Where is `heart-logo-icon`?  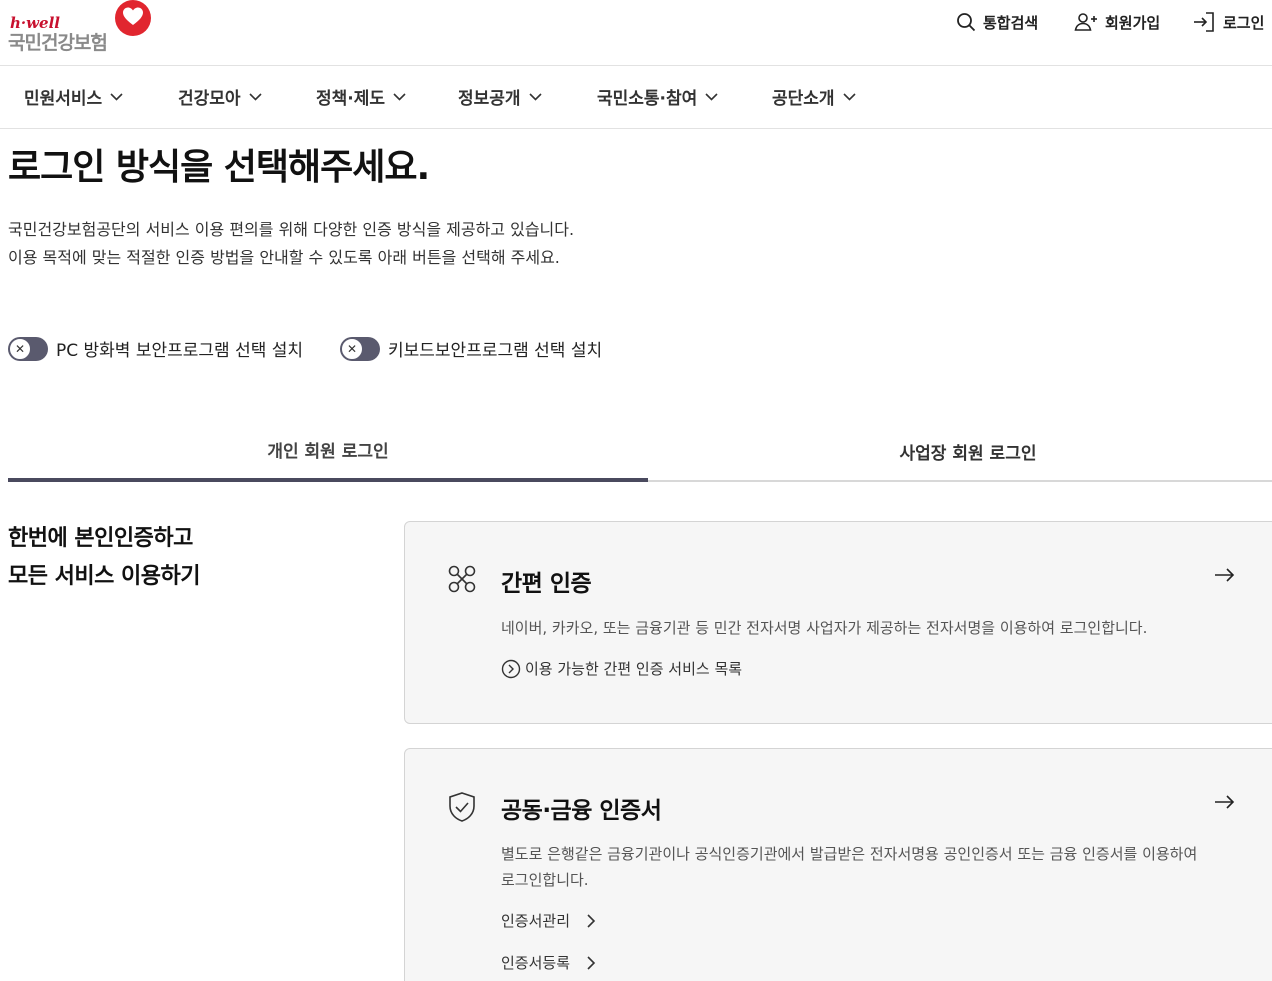
heart-logo-icon is located at coordinates (133, 18).